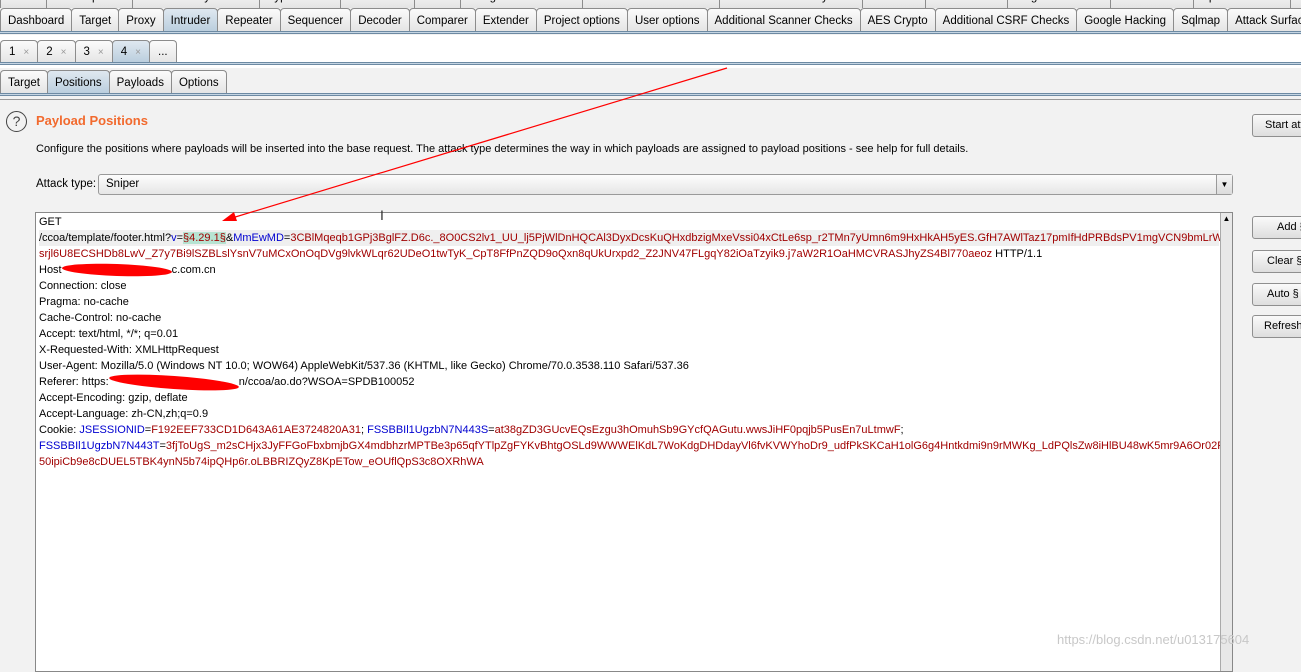 The image size is (1301, 672). Describe the element at coordinates (1276, 125) in the screenshot. I see `start-attack-button: Start attack` at that location.